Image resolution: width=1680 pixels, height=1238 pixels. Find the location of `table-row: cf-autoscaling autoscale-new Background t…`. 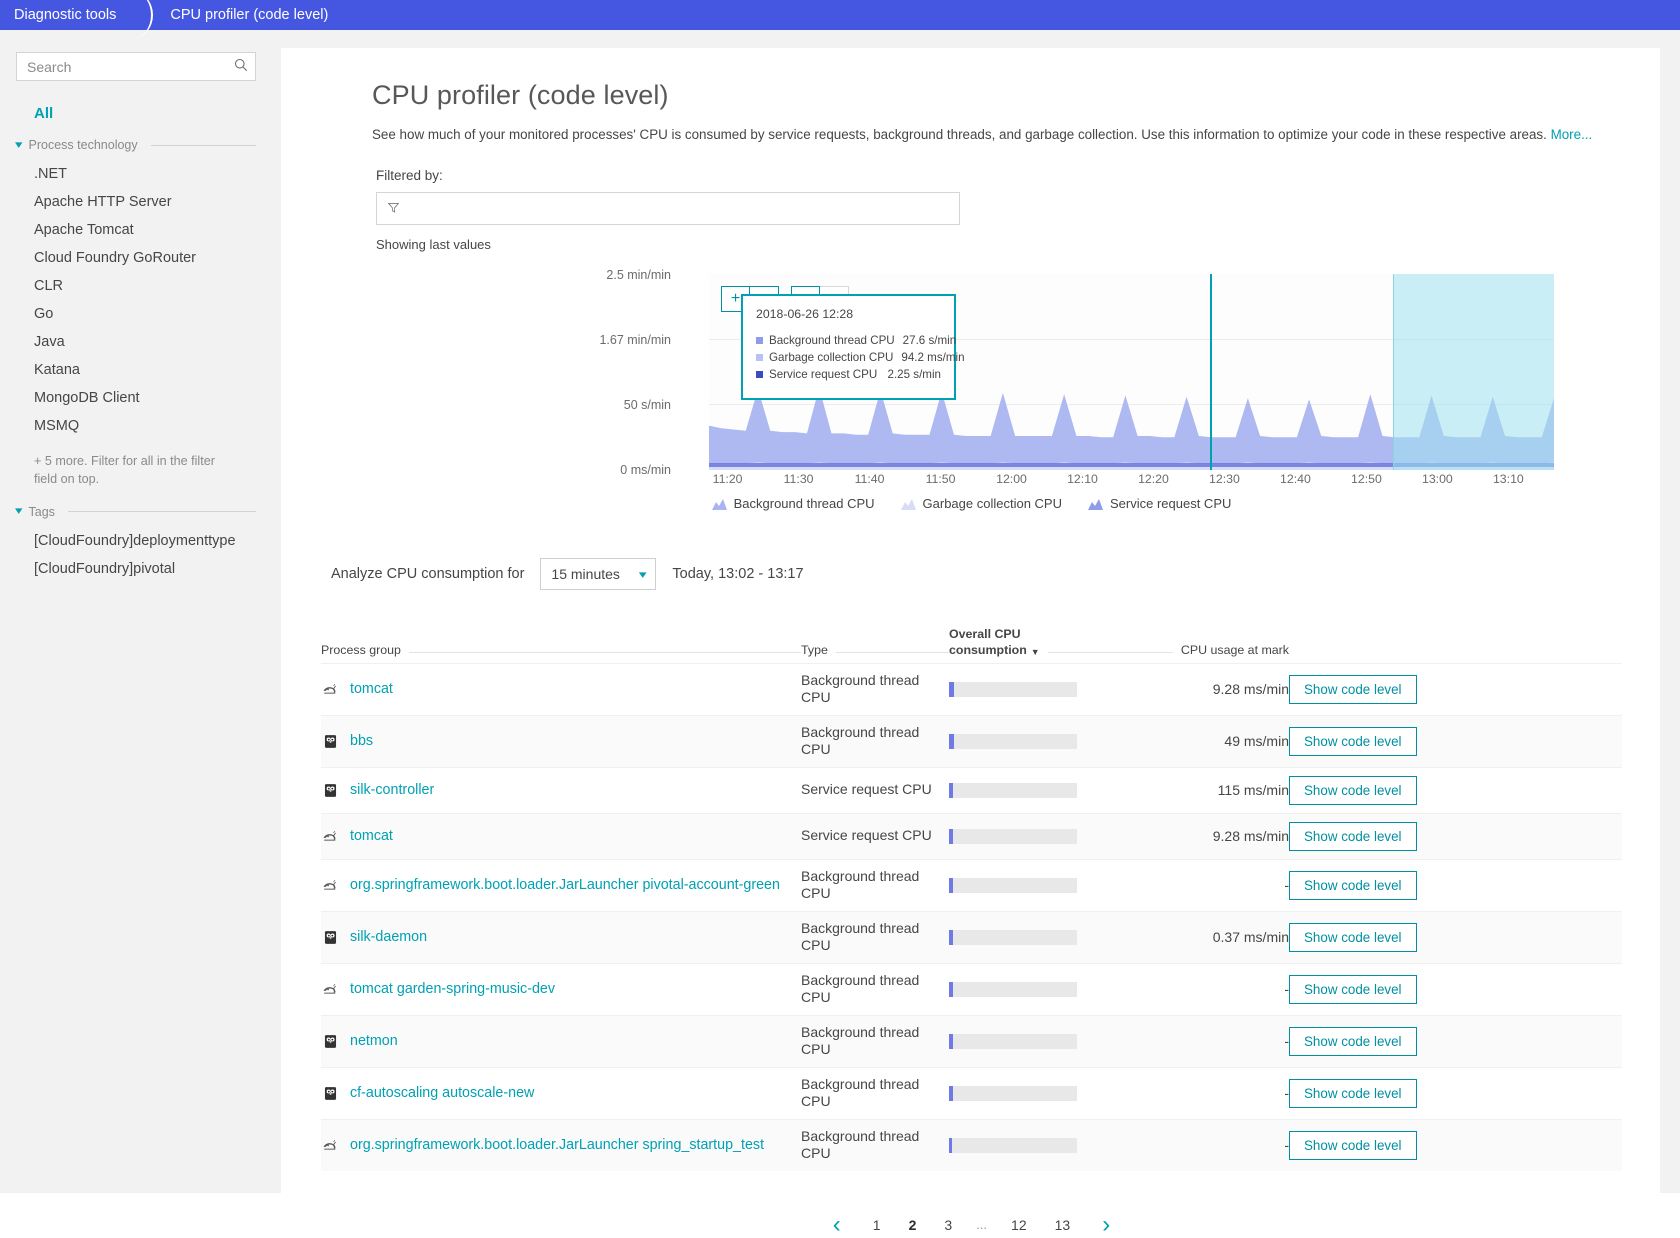

table-row: cf-autoscaling autoscale-new Background t… is located at coordinates (971, 1093).